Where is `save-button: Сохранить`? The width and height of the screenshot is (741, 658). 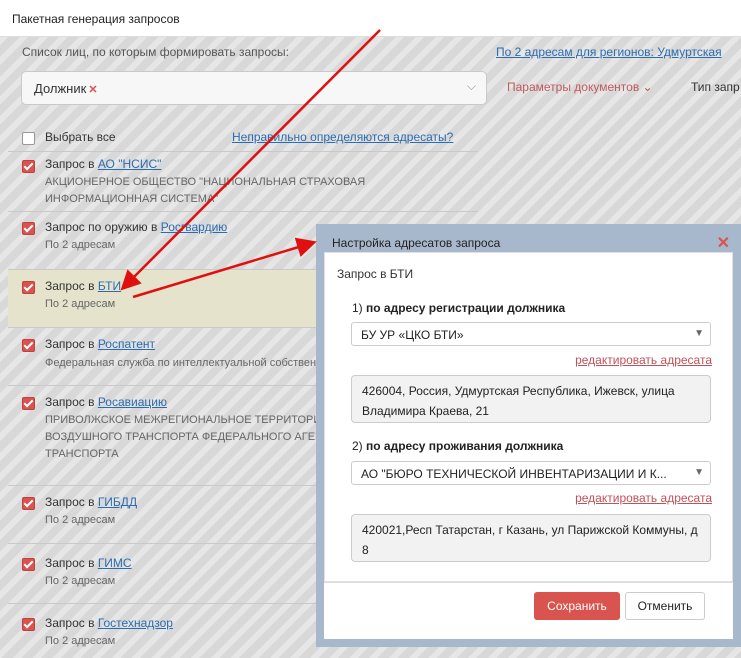 save-button: Сохранить is located at coordinates (577, 606).